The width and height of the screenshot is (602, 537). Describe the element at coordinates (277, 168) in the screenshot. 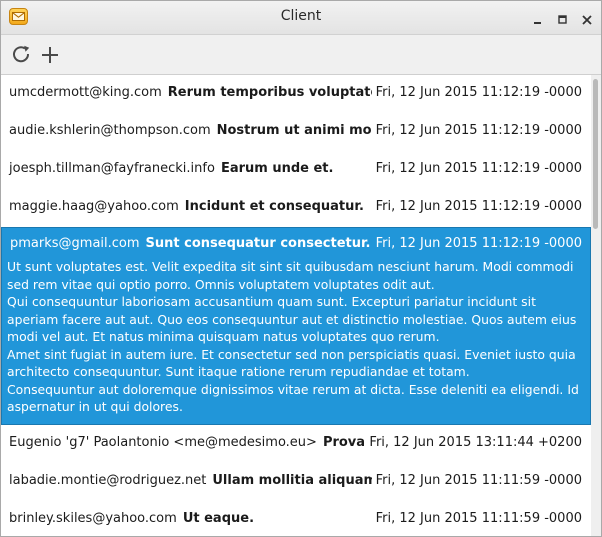

I see `message-subject: Earum unde et.` at that location.